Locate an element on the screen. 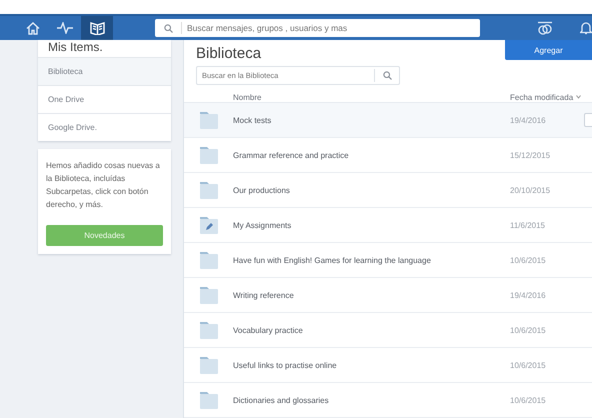 The image size is (592, 418). sidebar-item: One Drive is located at coordinates (104, 99).